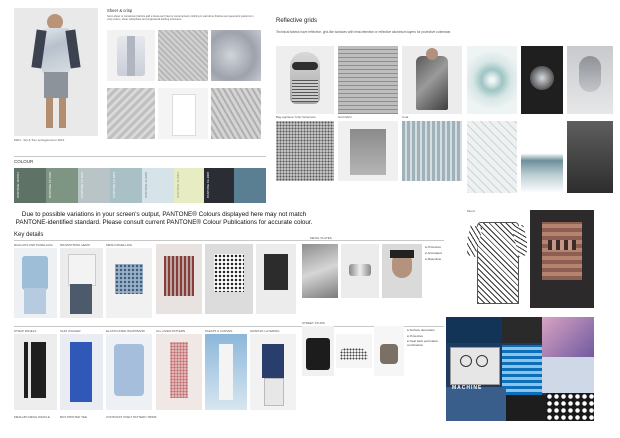  Describe the element at coordinates (94, 185) in the screenshot. I see `swatch-3: PANTONE 14-4102` at that location.